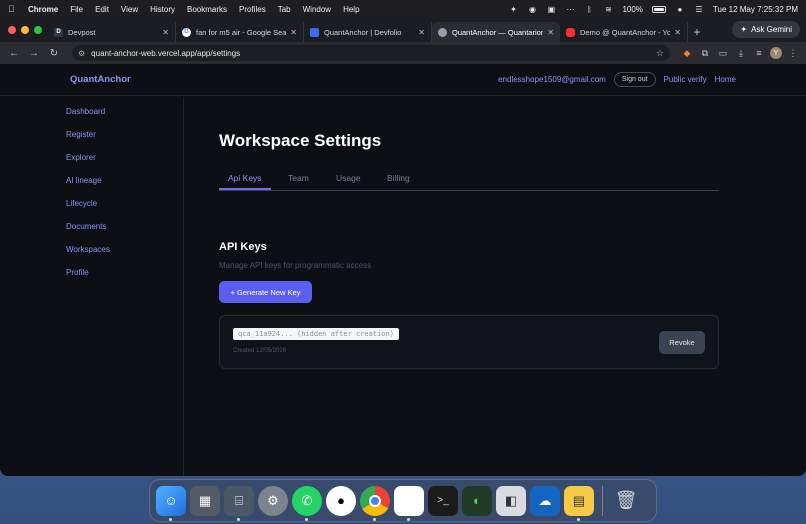  Describe the element at coordinates (100, 79) in the screenshot. I see `brand-logo: QuantAnchor` at that location.